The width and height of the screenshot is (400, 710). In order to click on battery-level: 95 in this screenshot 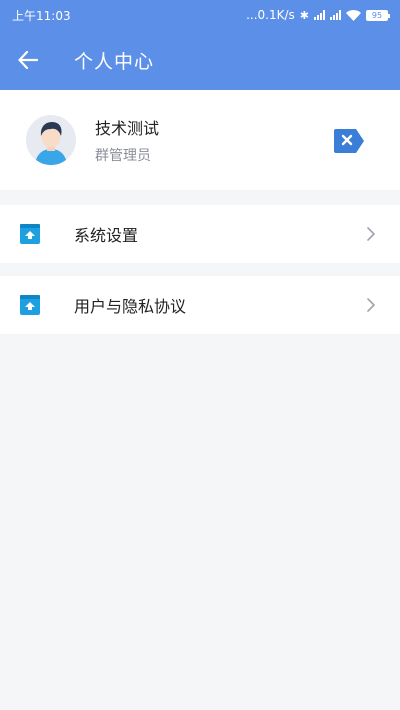, I will do `click(377, 15)`.